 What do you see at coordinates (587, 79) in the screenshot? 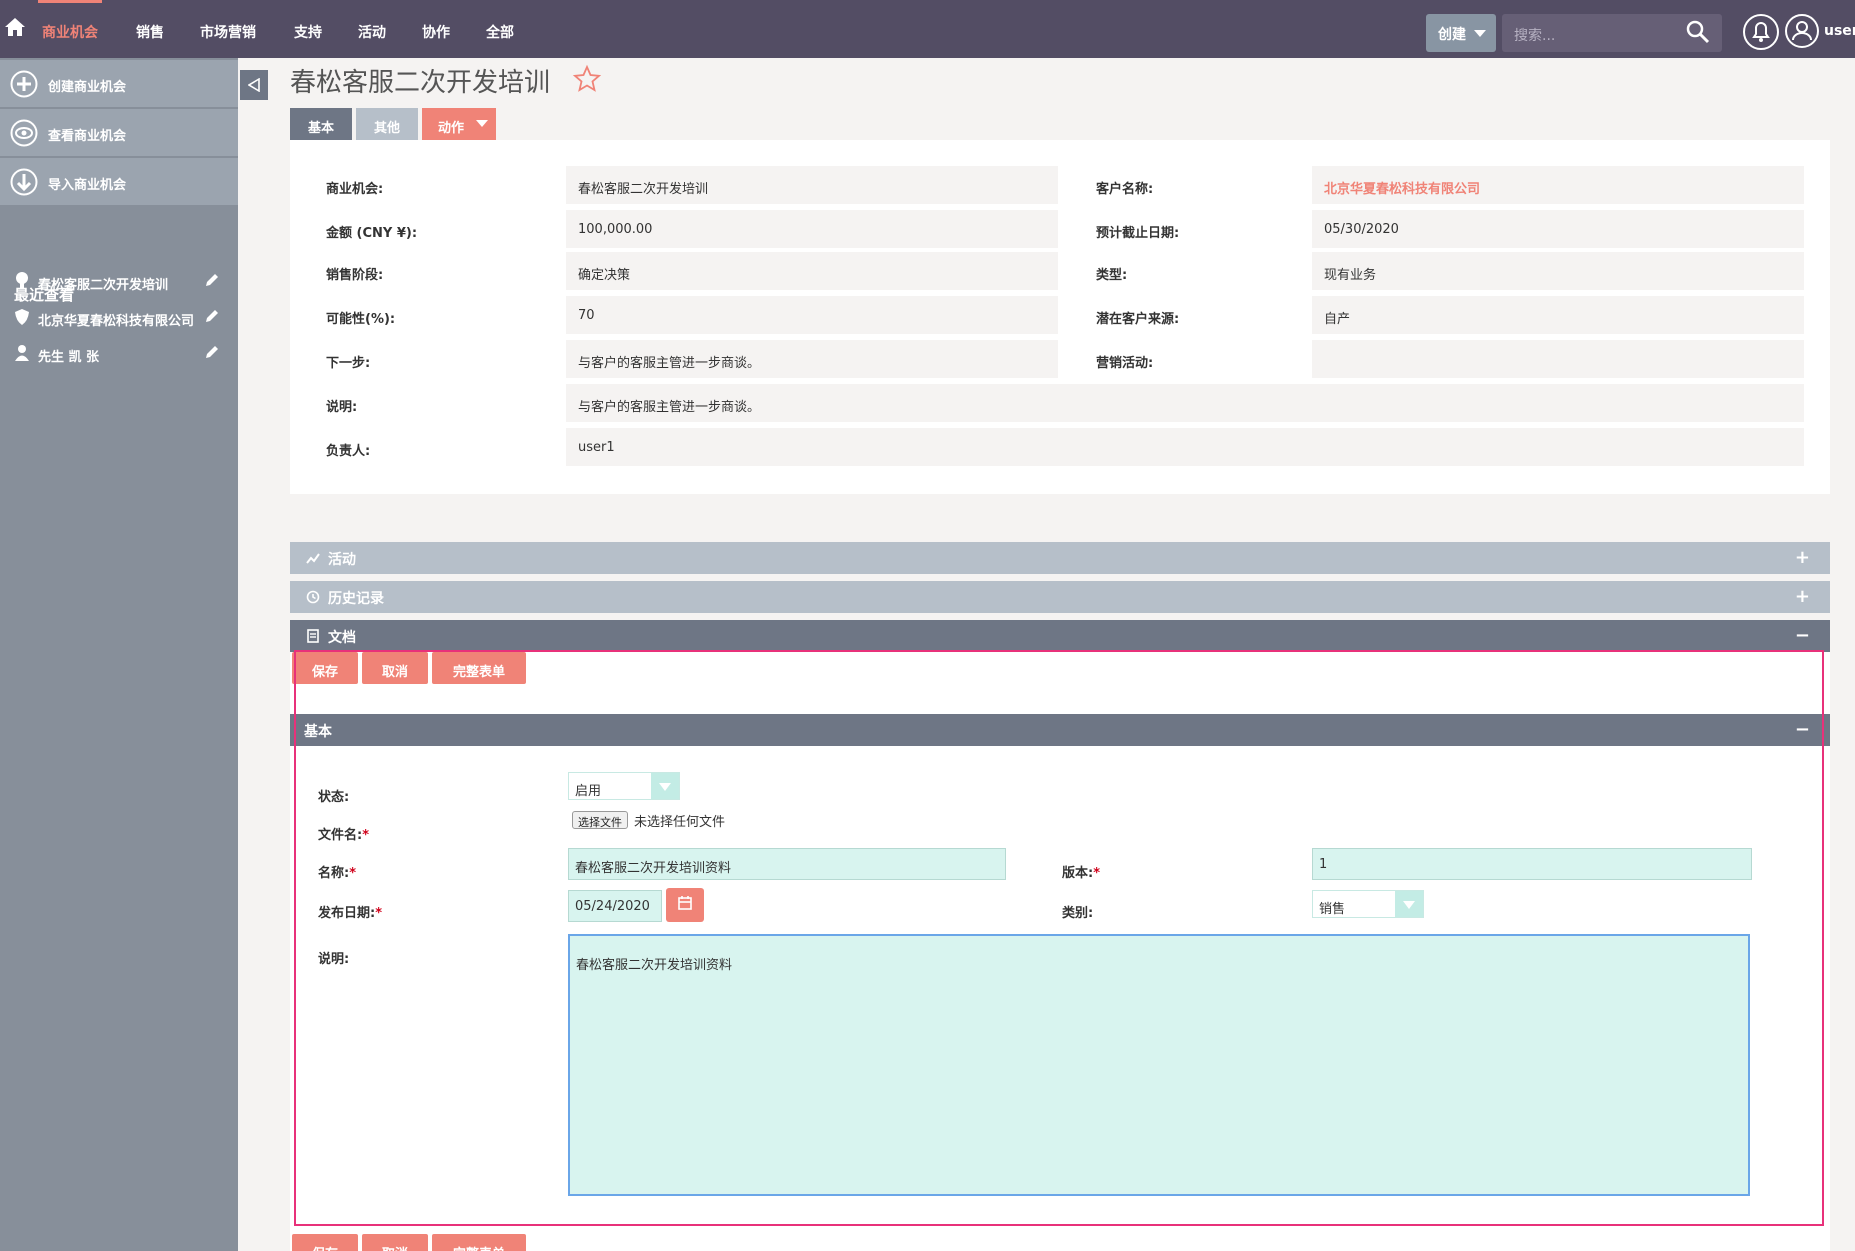
I see `star-icon` at bounding box center [587, 79].